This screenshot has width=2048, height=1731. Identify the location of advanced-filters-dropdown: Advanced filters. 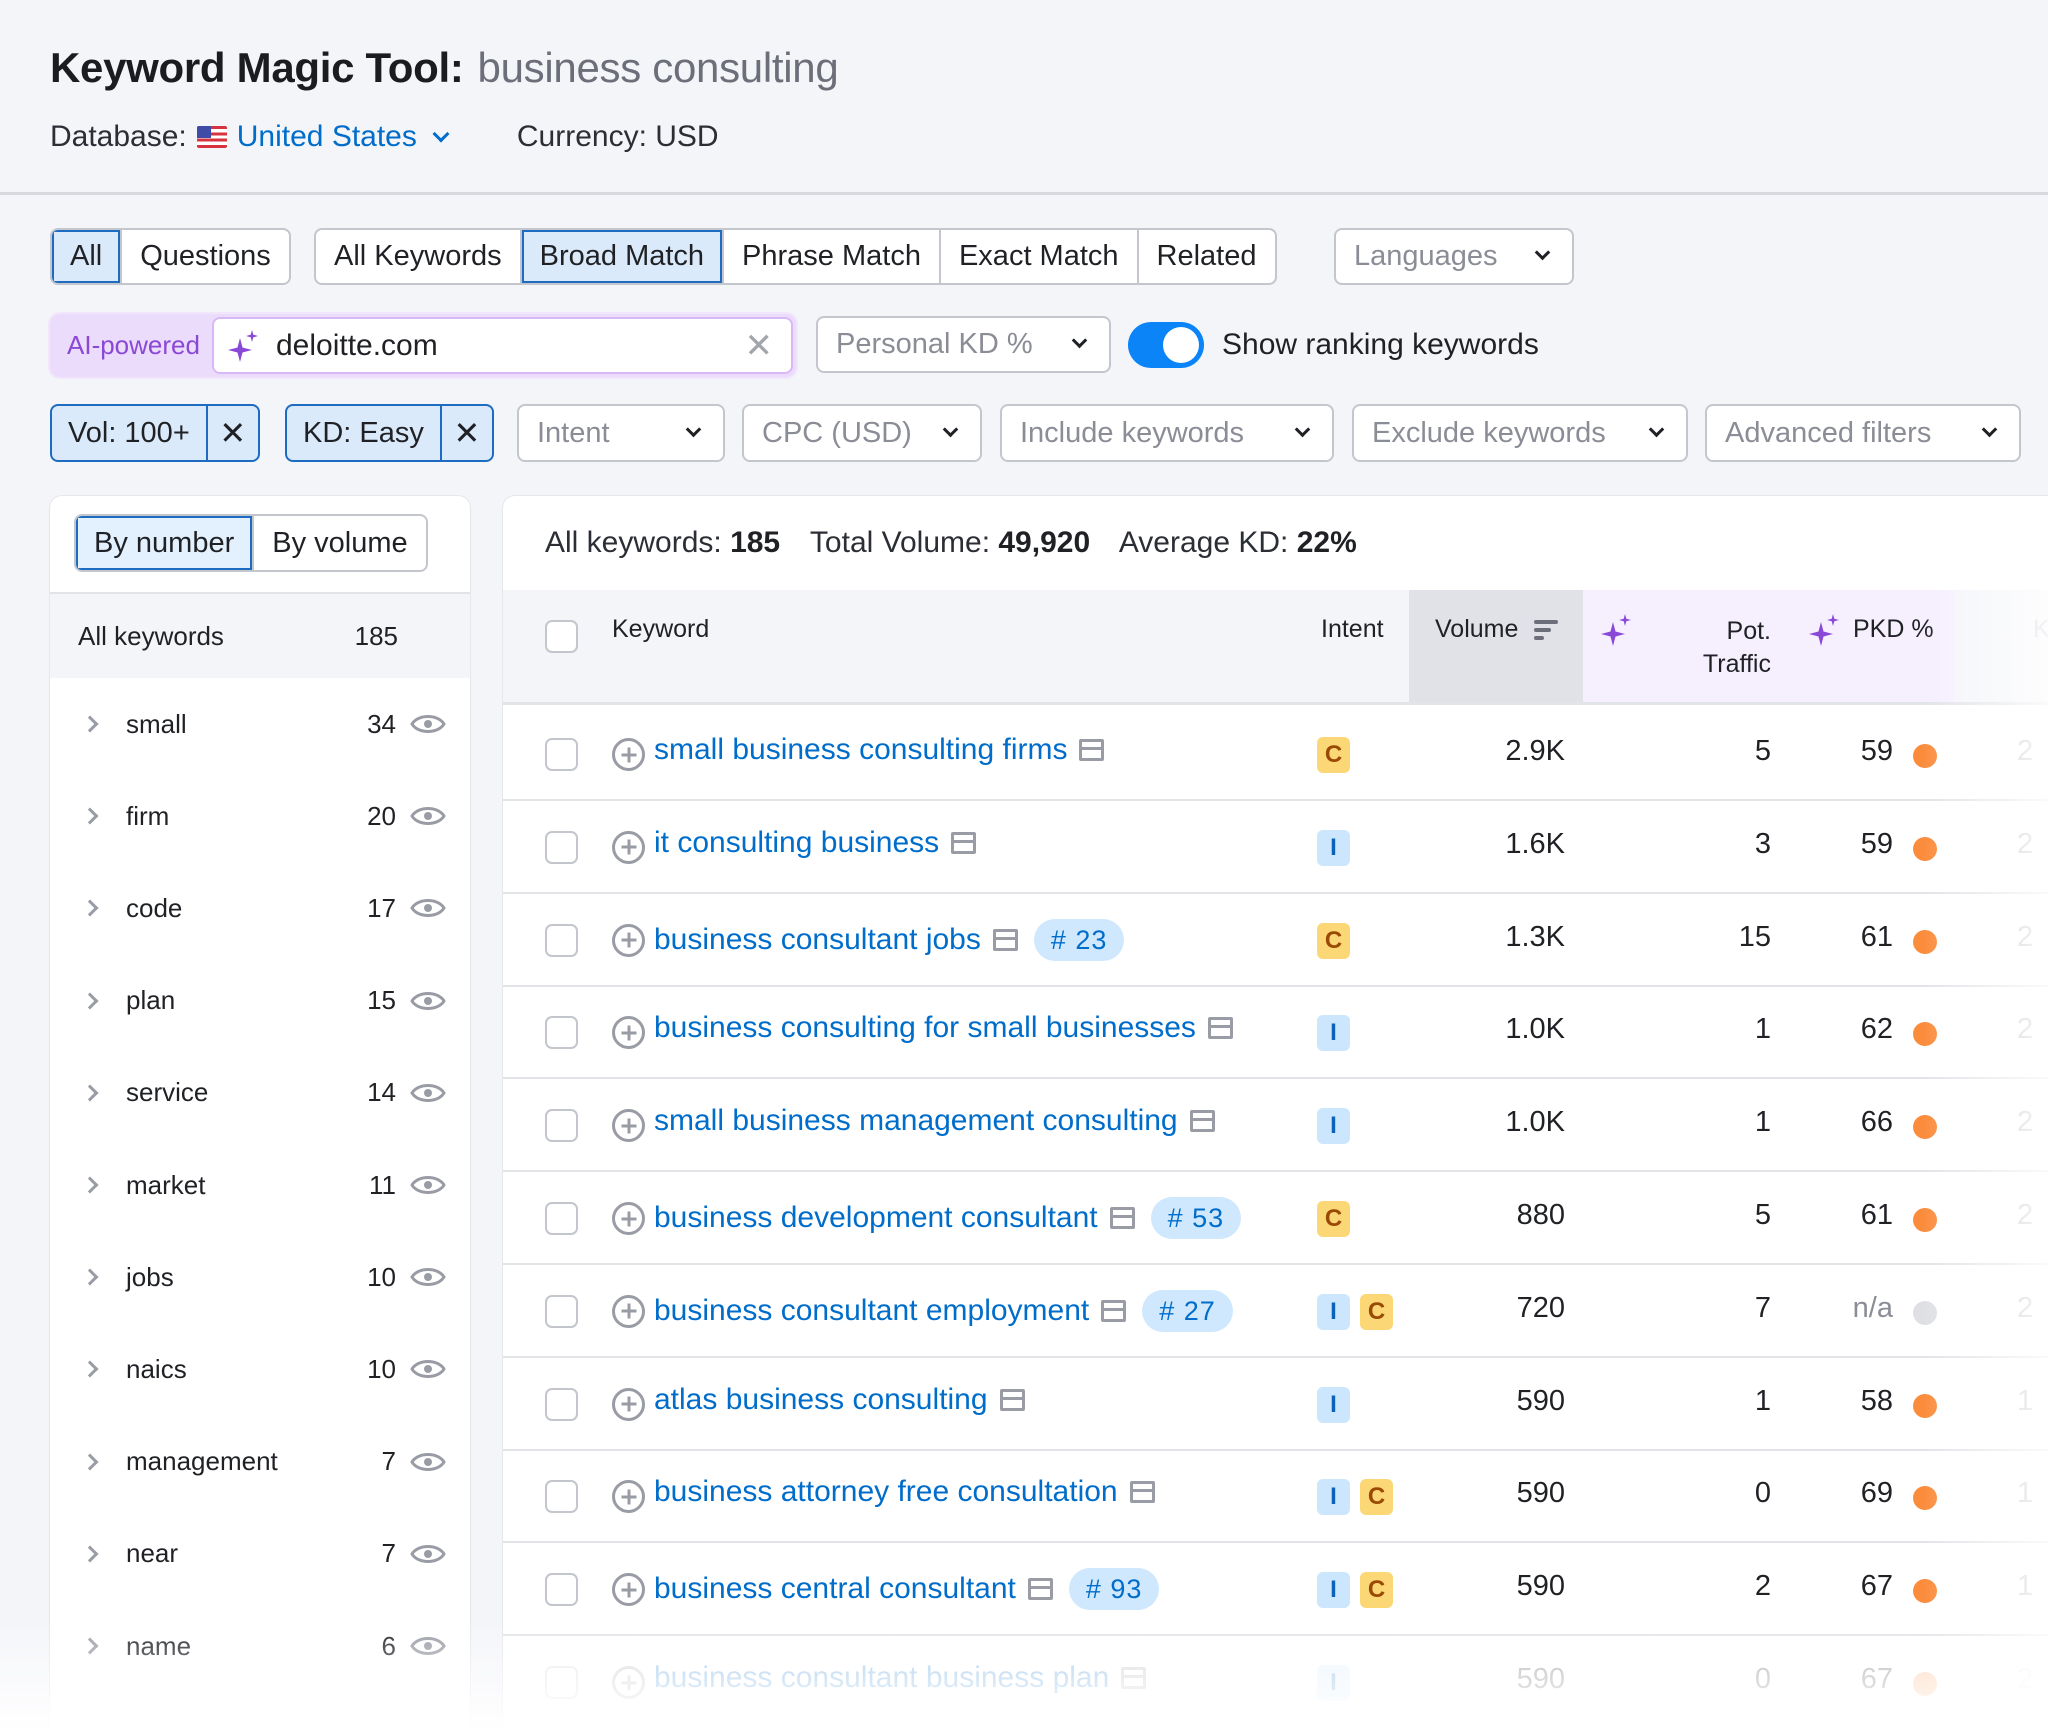
(1863, 433).